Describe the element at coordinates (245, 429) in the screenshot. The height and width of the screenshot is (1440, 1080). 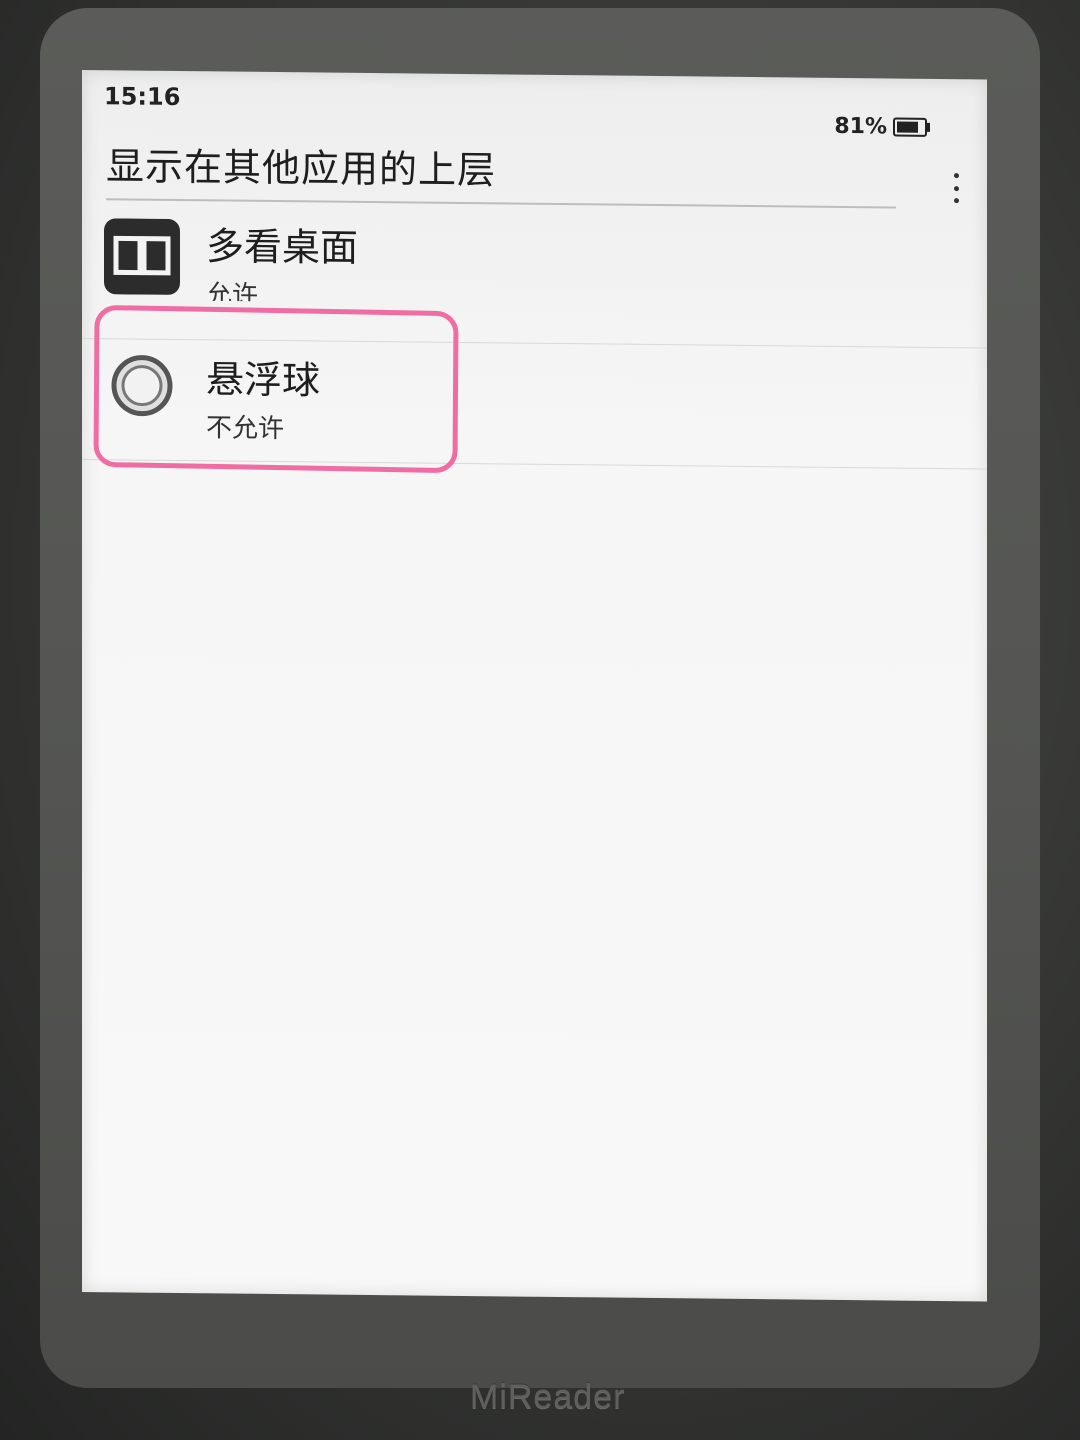
I see `app-permission-status: 不允许` at that location.